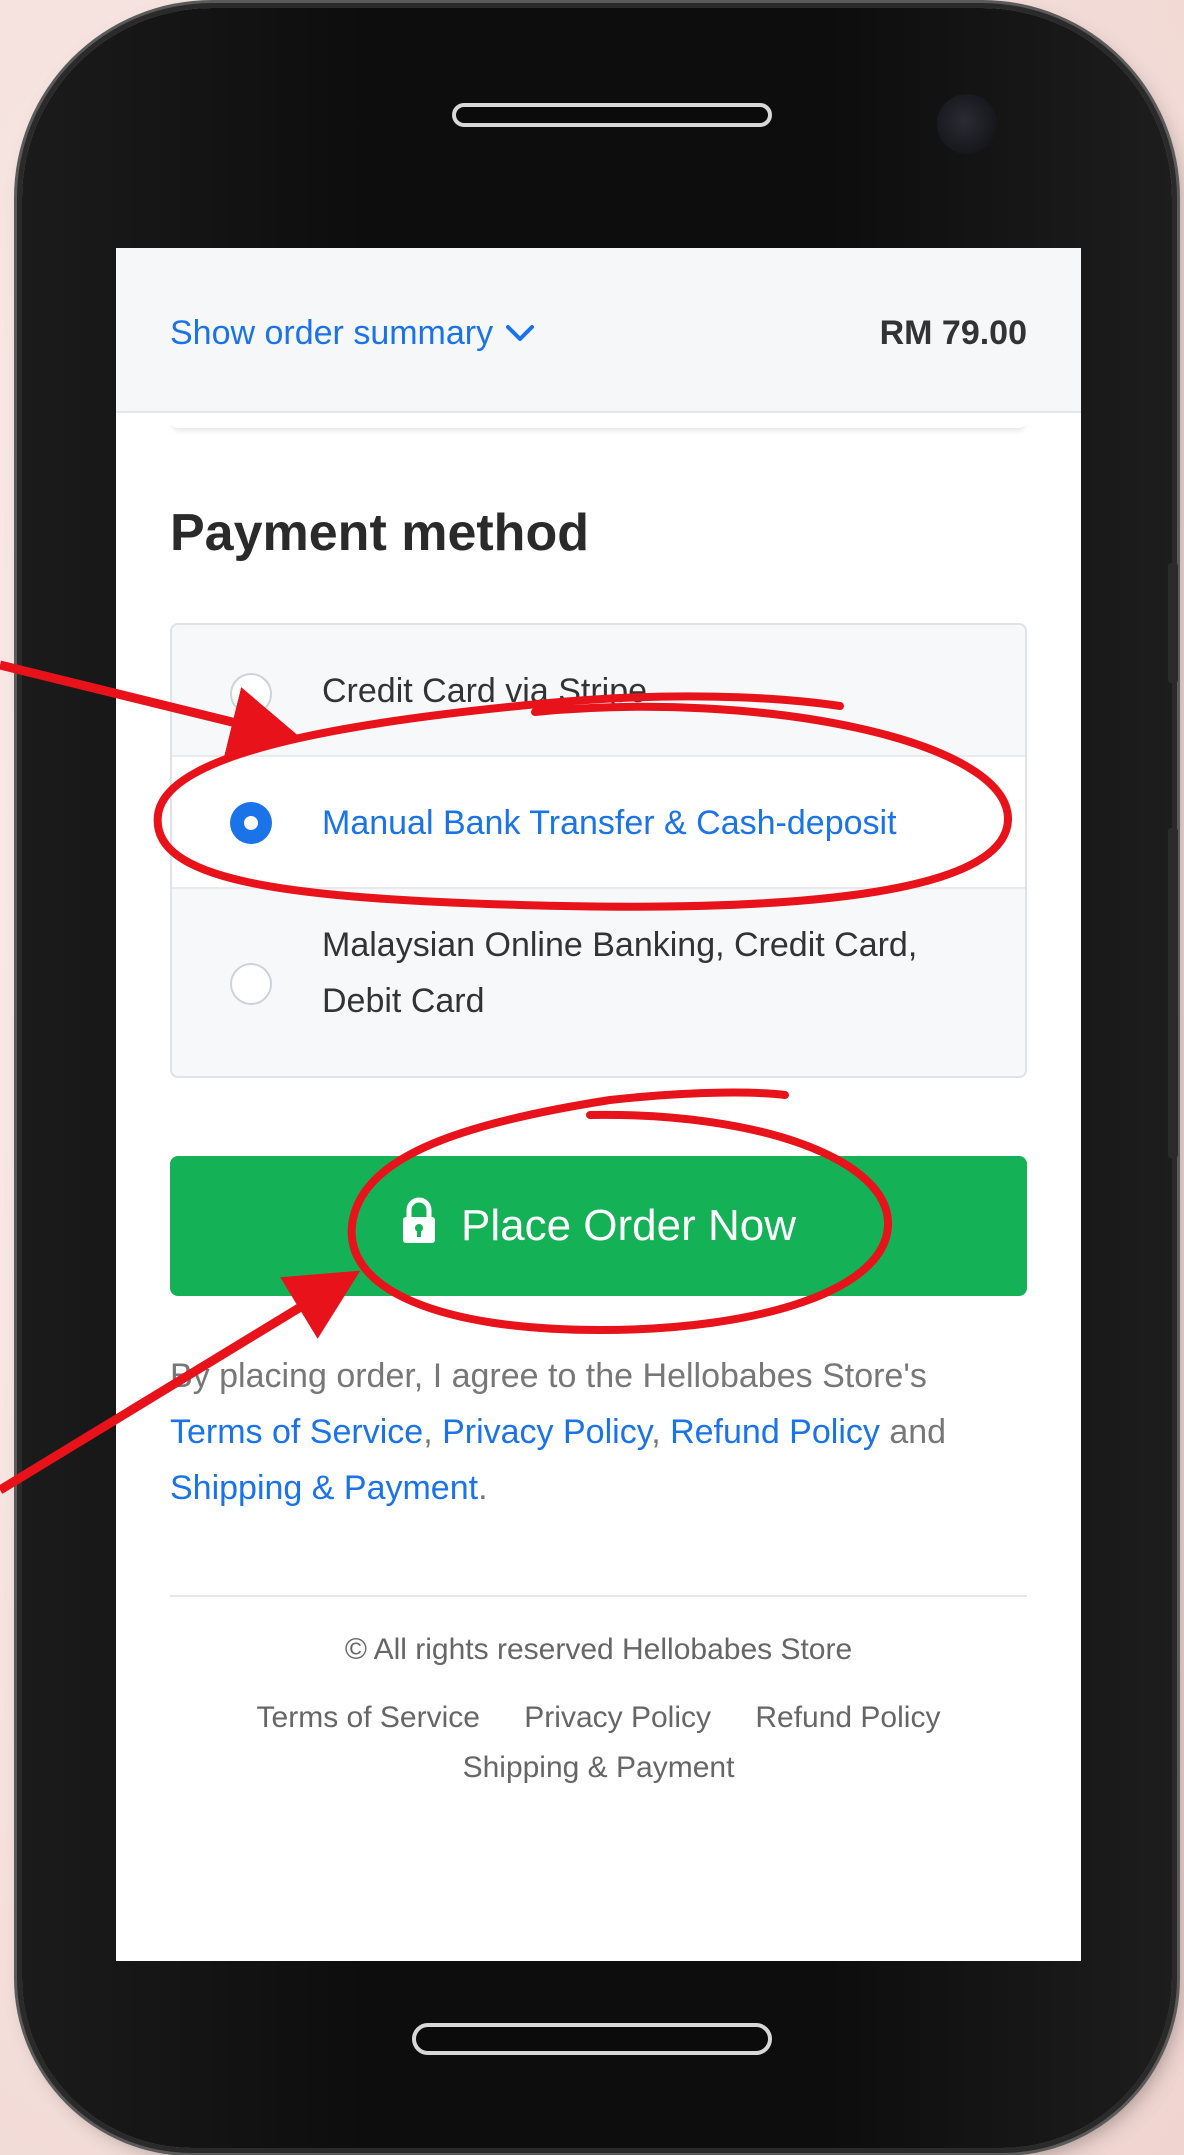 The height and width of the screenshot is (2155, 1184). What do you see at coordinates (617, 1717) in the screenshot?
I see `footer-link-privacy: Privacy Policy` at bounding box center [617, 1717].